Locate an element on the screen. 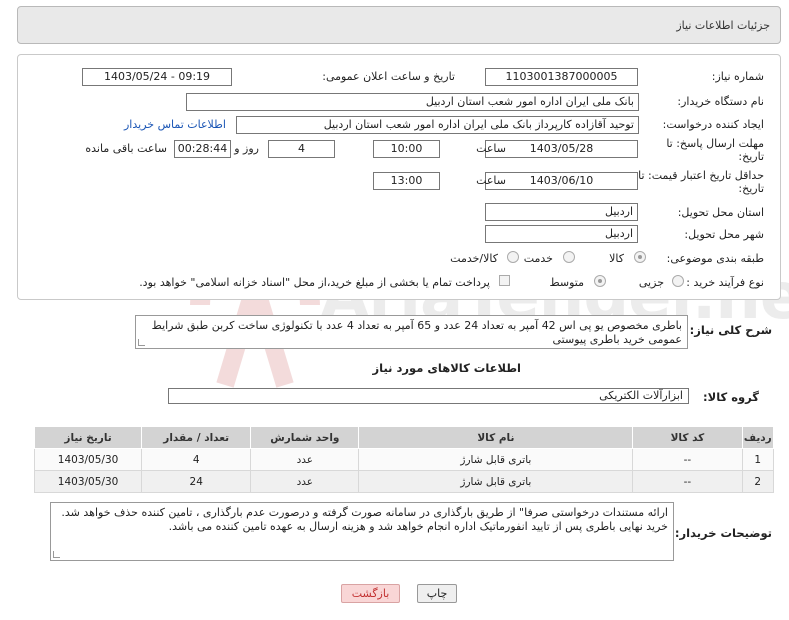  deadline-time-field: 10:00 is located at coordinates (406, 149).